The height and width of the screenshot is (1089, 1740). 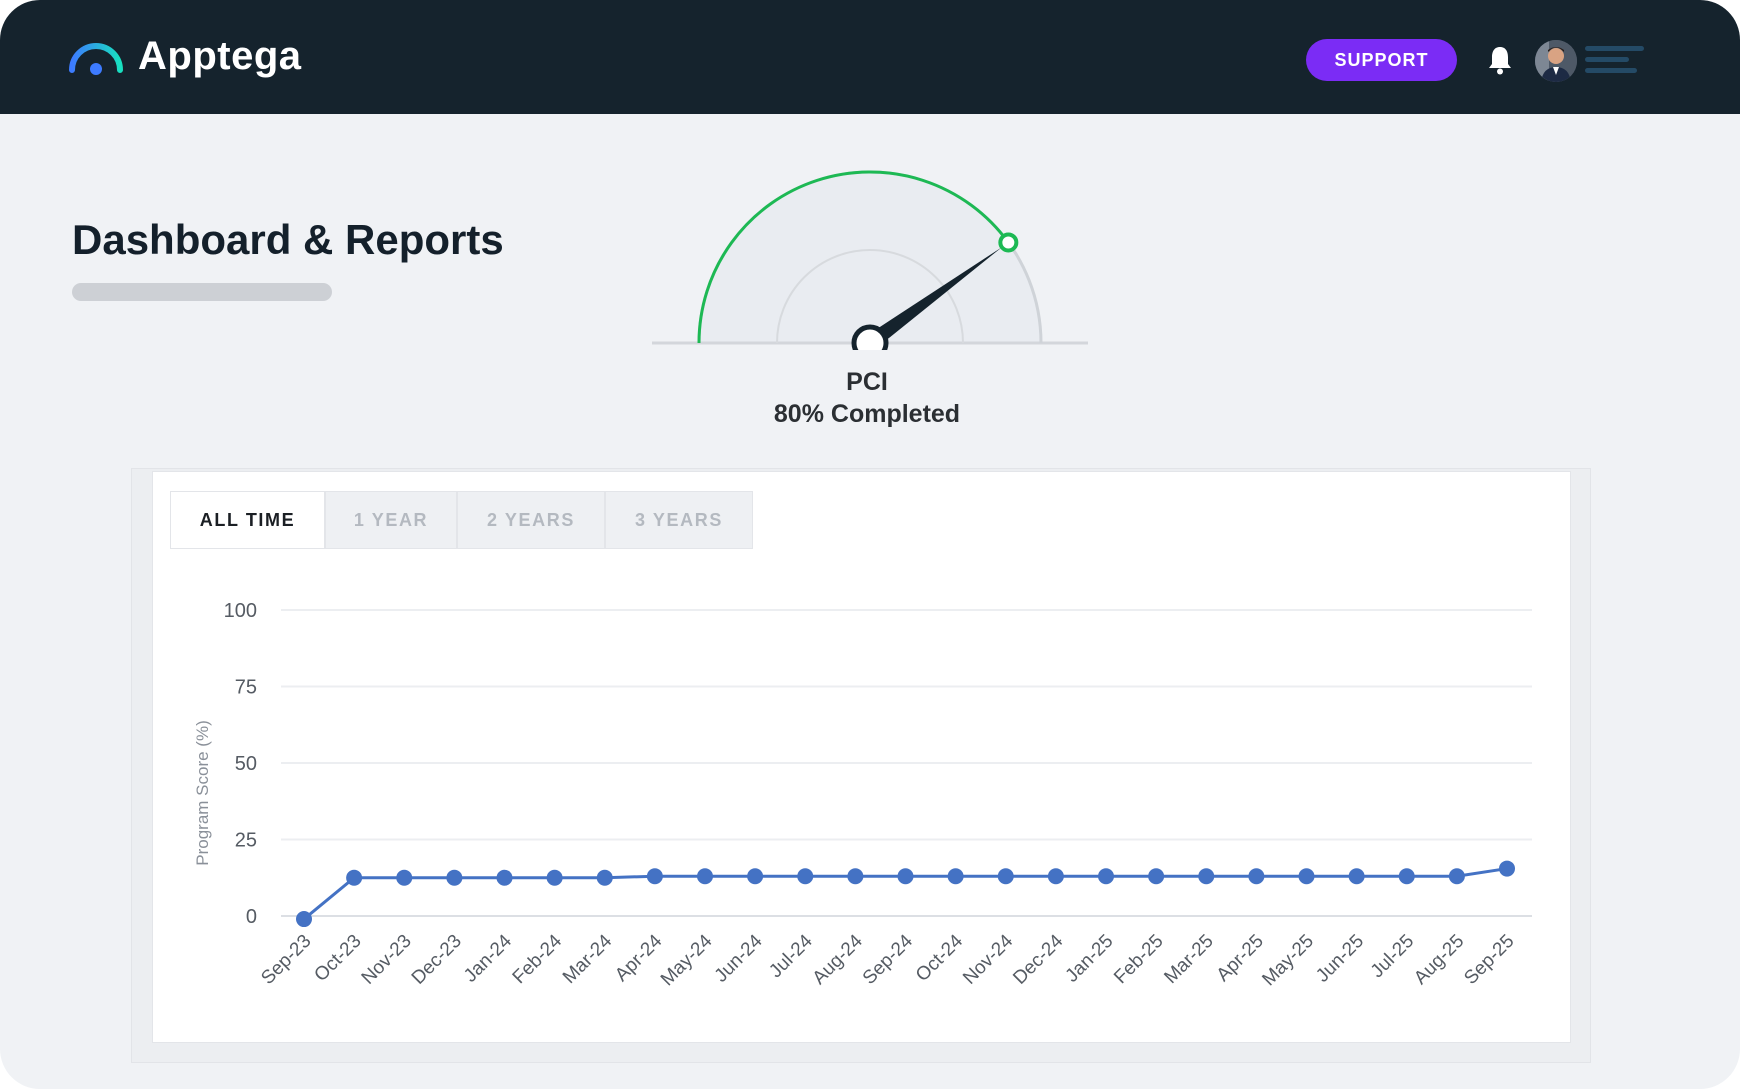 What do you see at coordinates (687, 960) in the screenshot?
I see `x-tick-label: May-24` at bounding box center [687, 960].